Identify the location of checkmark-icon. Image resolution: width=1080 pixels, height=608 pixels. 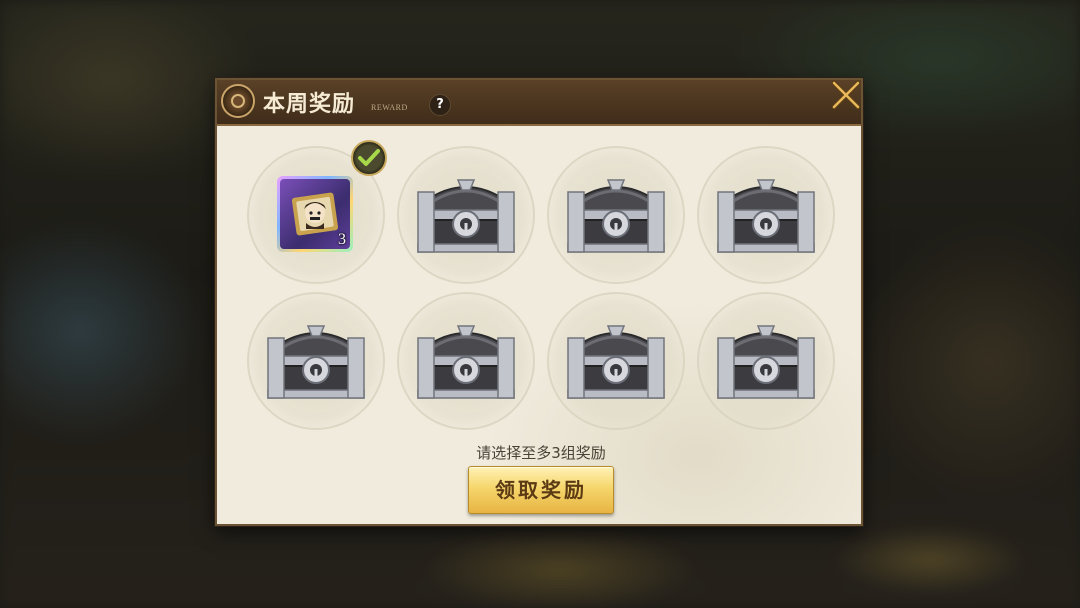
(369, 157).